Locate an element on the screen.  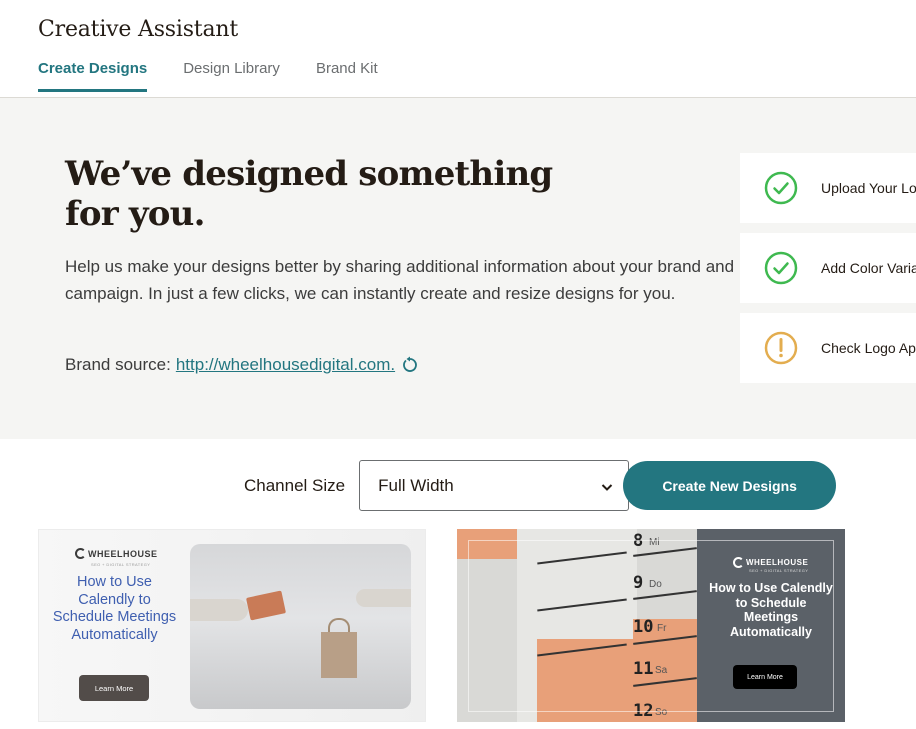
checklist-item-label: Add Color Variations is located at coordinates (868, 268).